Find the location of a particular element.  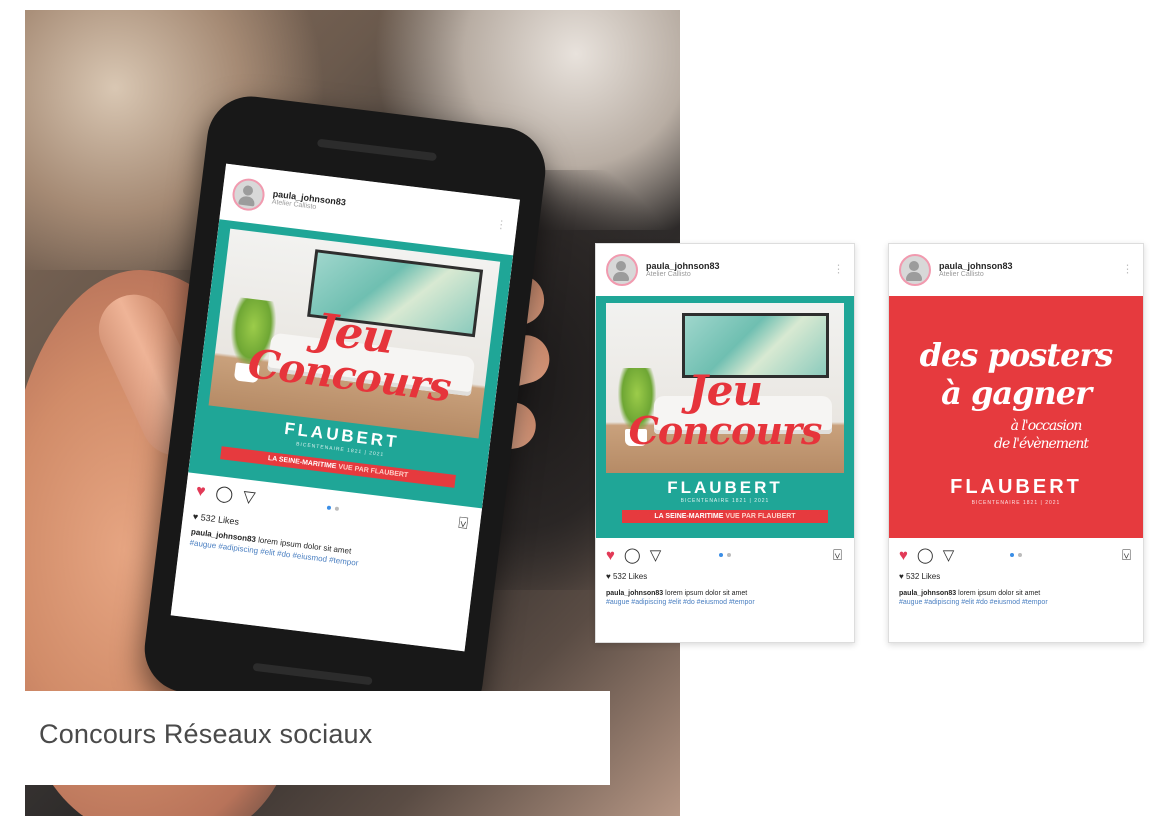

caption-panel: Concours Réseaux sociaux is located at coordinates (317, 738).